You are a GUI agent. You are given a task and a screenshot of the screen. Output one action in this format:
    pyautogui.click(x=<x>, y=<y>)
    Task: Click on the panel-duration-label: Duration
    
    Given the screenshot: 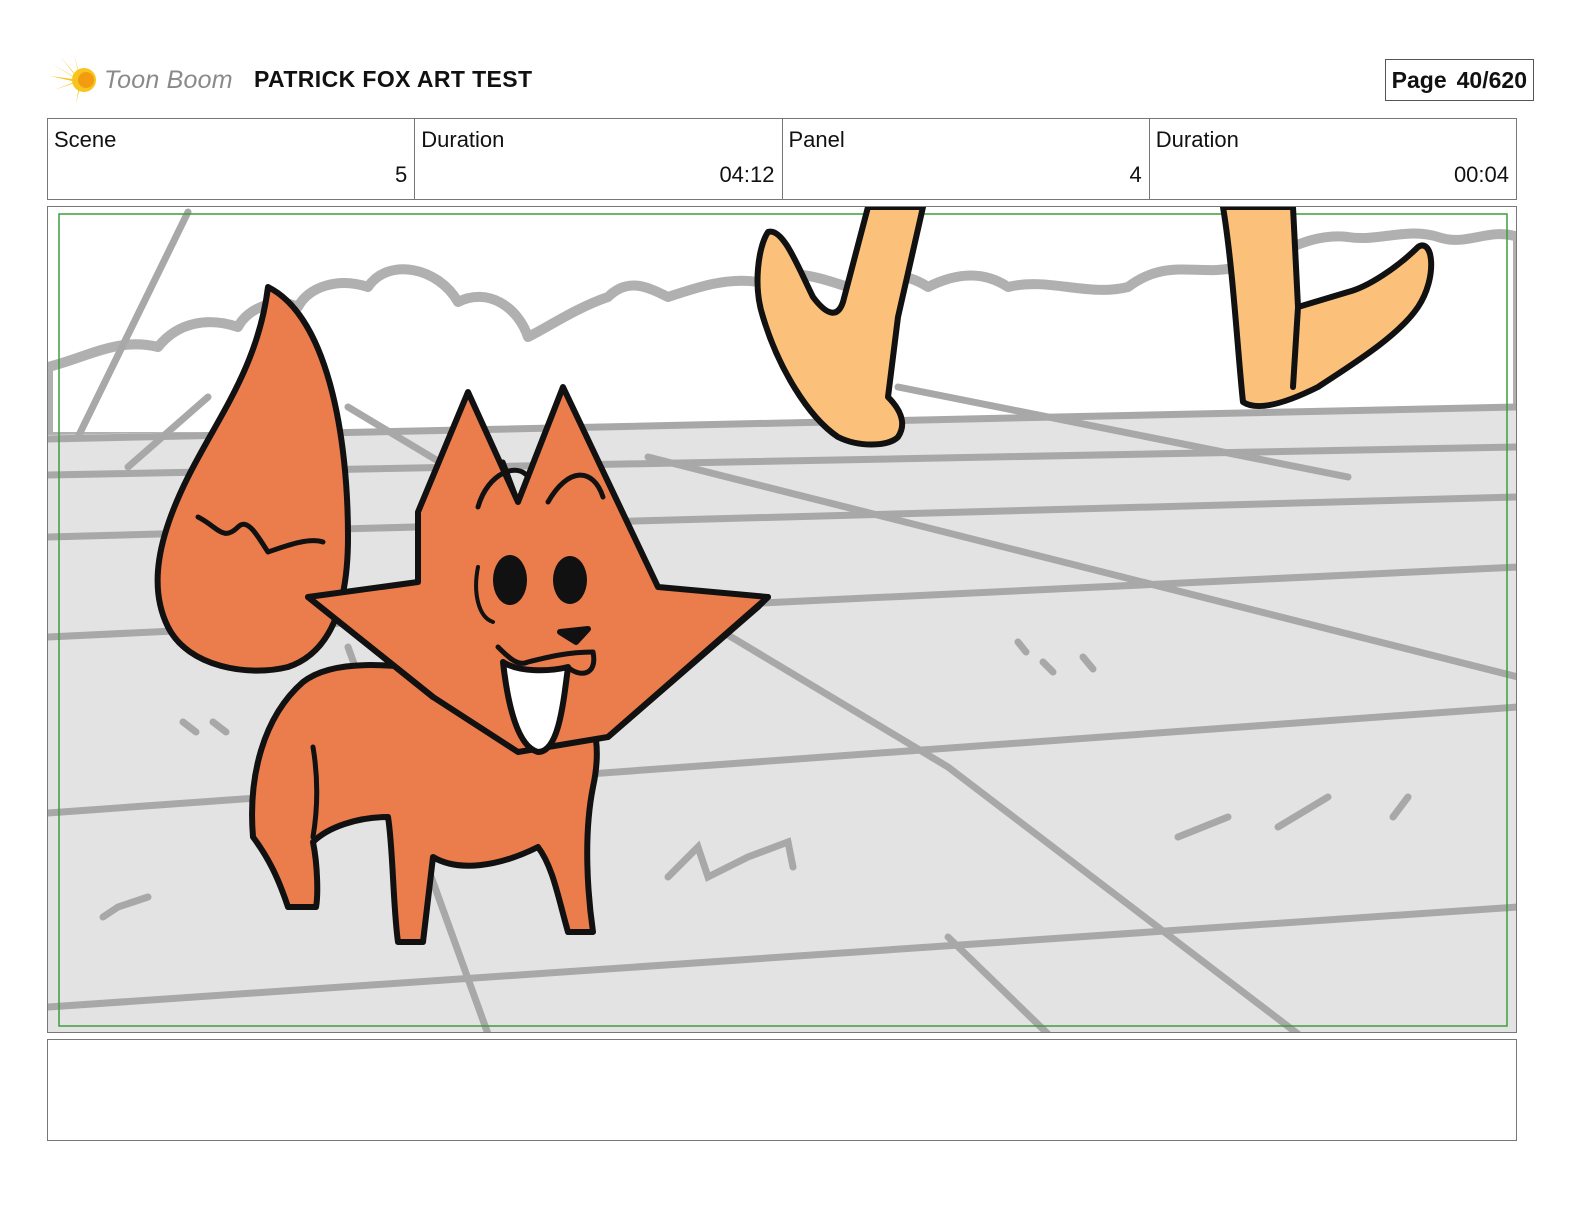 What is the action you would take?
    pyautogui.click(x=1197, y=139)
    